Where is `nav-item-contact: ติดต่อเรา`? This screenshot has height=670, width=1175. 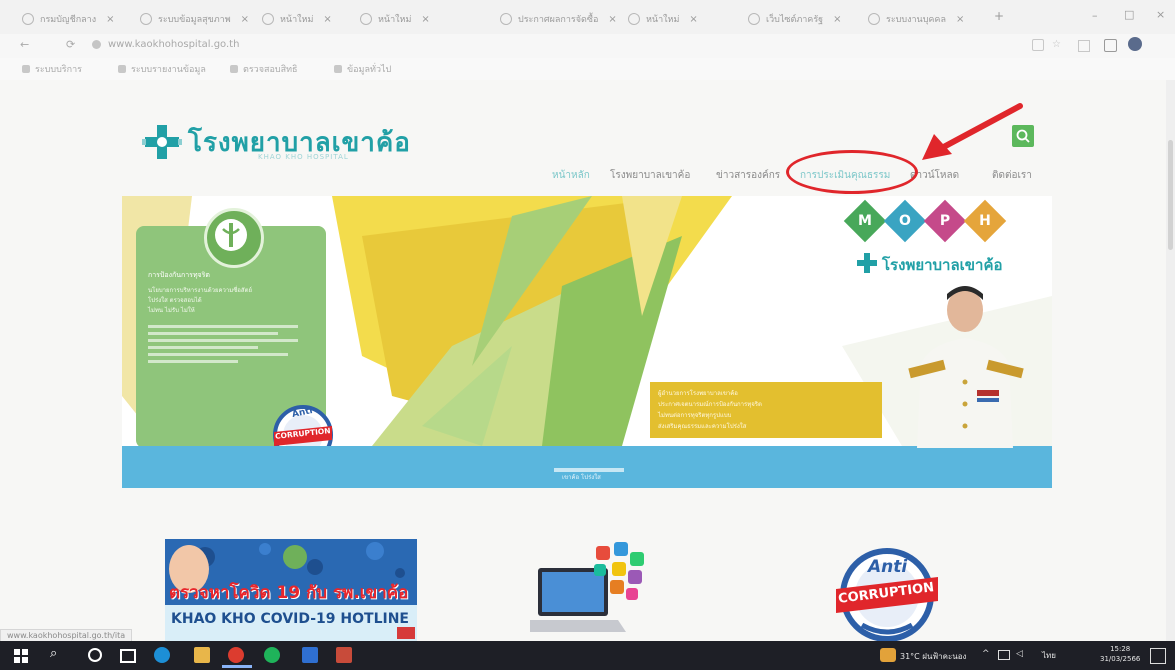 nav-item-contact: ติดต่อเรา is located at coordinates (1012, 175).